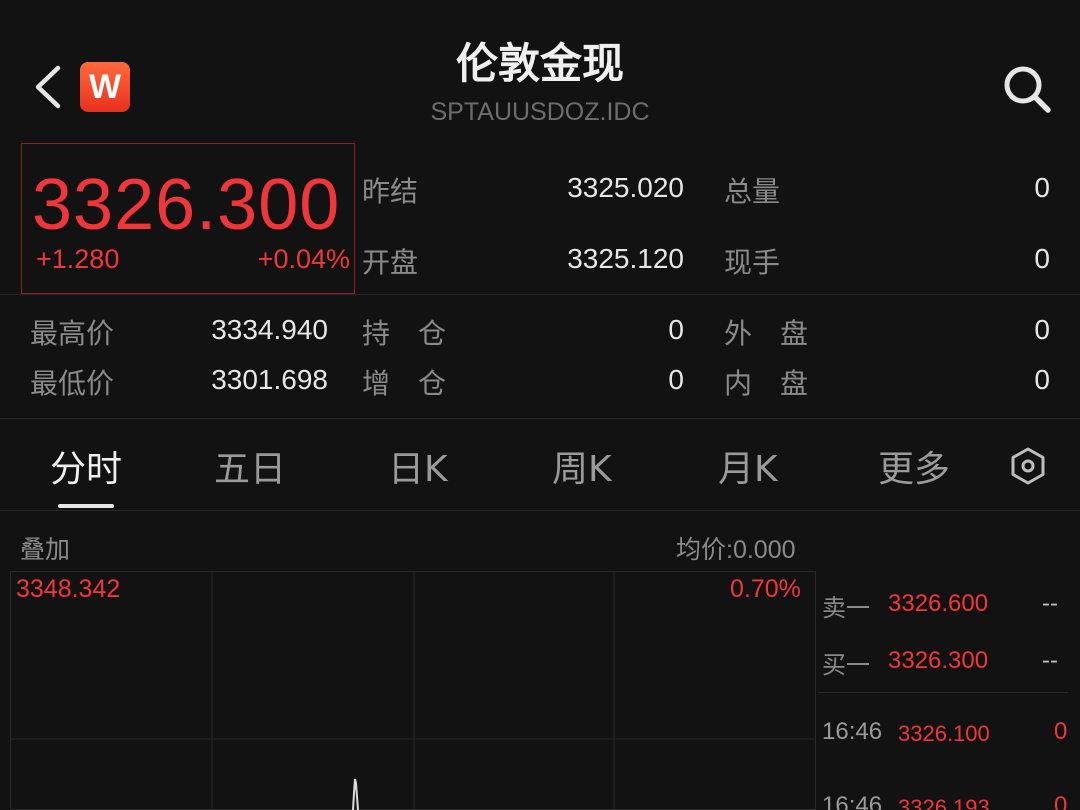 The width and height of the screenshot is (1080, 810). What do you see at coordinates (250, 466) in the screenshot?
I see `tab-five-day: 五日` at bounding box center [250, 466].